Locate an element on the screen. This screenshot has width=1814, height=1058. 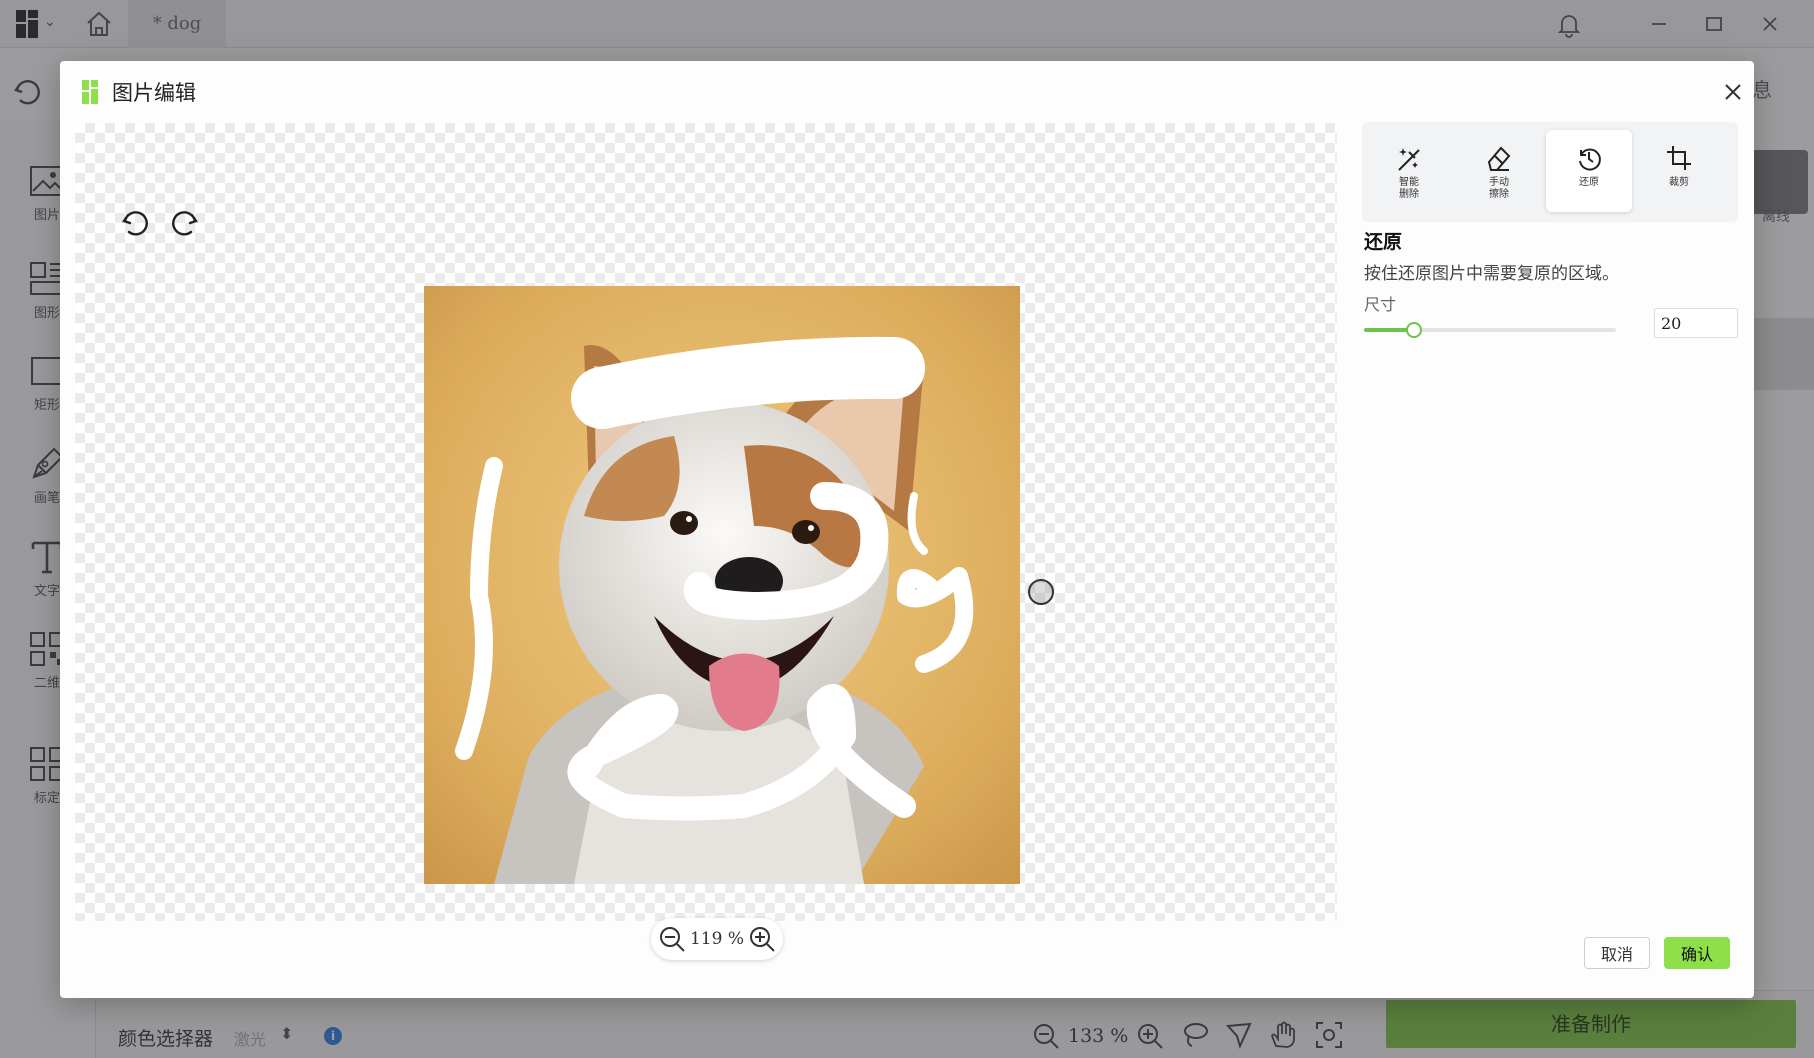
slider-thumb is located at coordinates (1414, 330).